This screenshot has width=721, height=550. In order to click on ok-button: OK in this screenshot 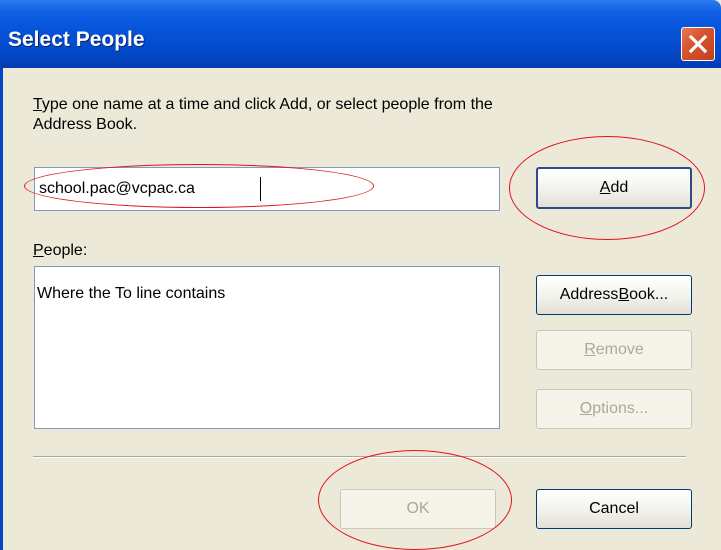, I will do `click(418, 509)`.